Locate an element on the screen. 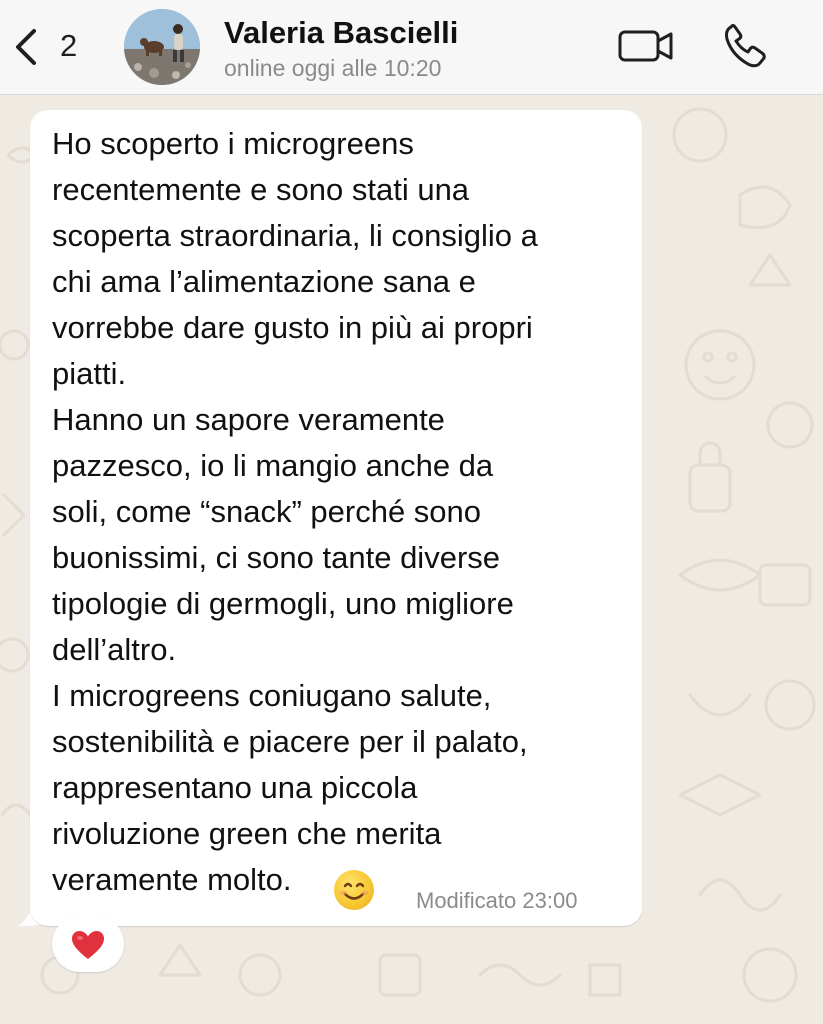 The height and width of the screenshot is (1024, 823). smiling-face-emoji-icon is located at coordinates (354, 890).